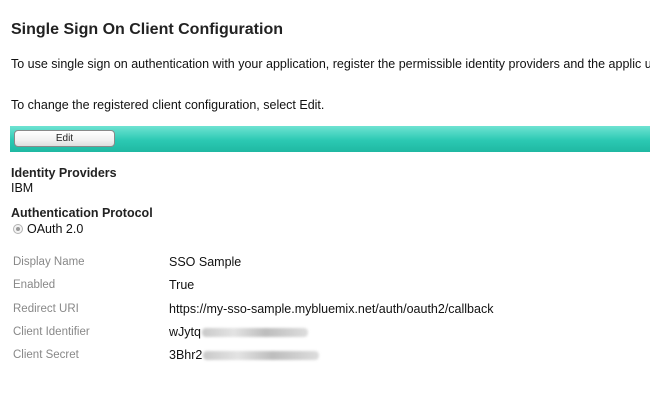 The width and height of the screenshot is (650, 407). What do you see at coordinates (64, 138) in the screenshot?
I see `edit-button: Edit` at bounding box center [64, 138].